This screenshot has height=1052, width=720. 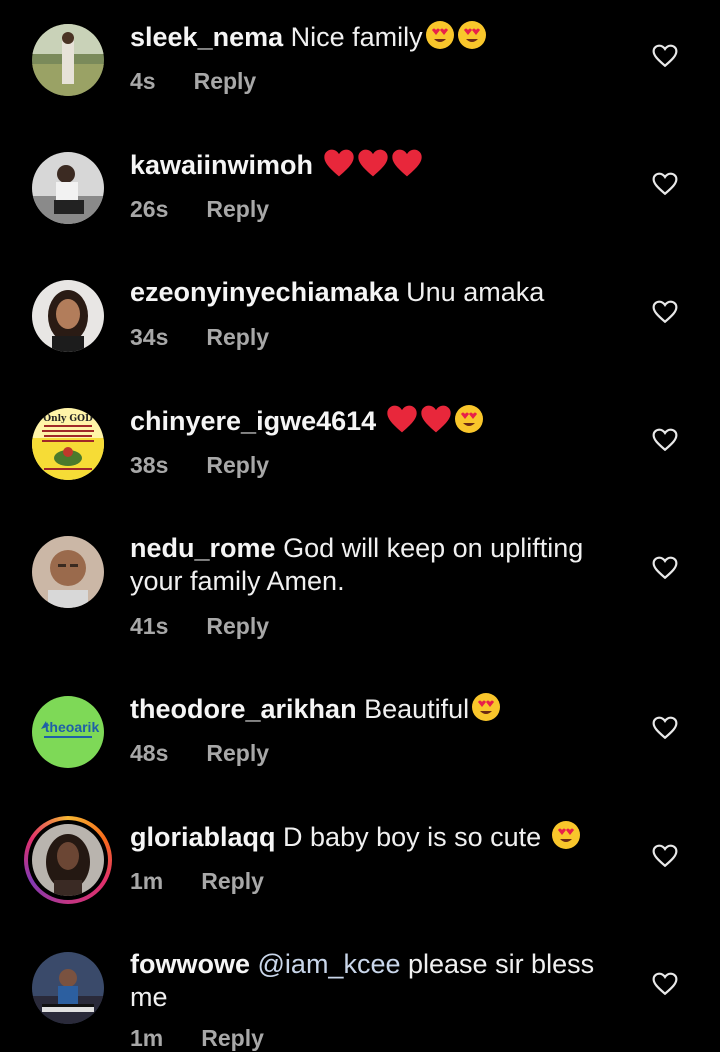 I want to click on comment-username: kawaiinwimoh, so click(x=221, y=165).